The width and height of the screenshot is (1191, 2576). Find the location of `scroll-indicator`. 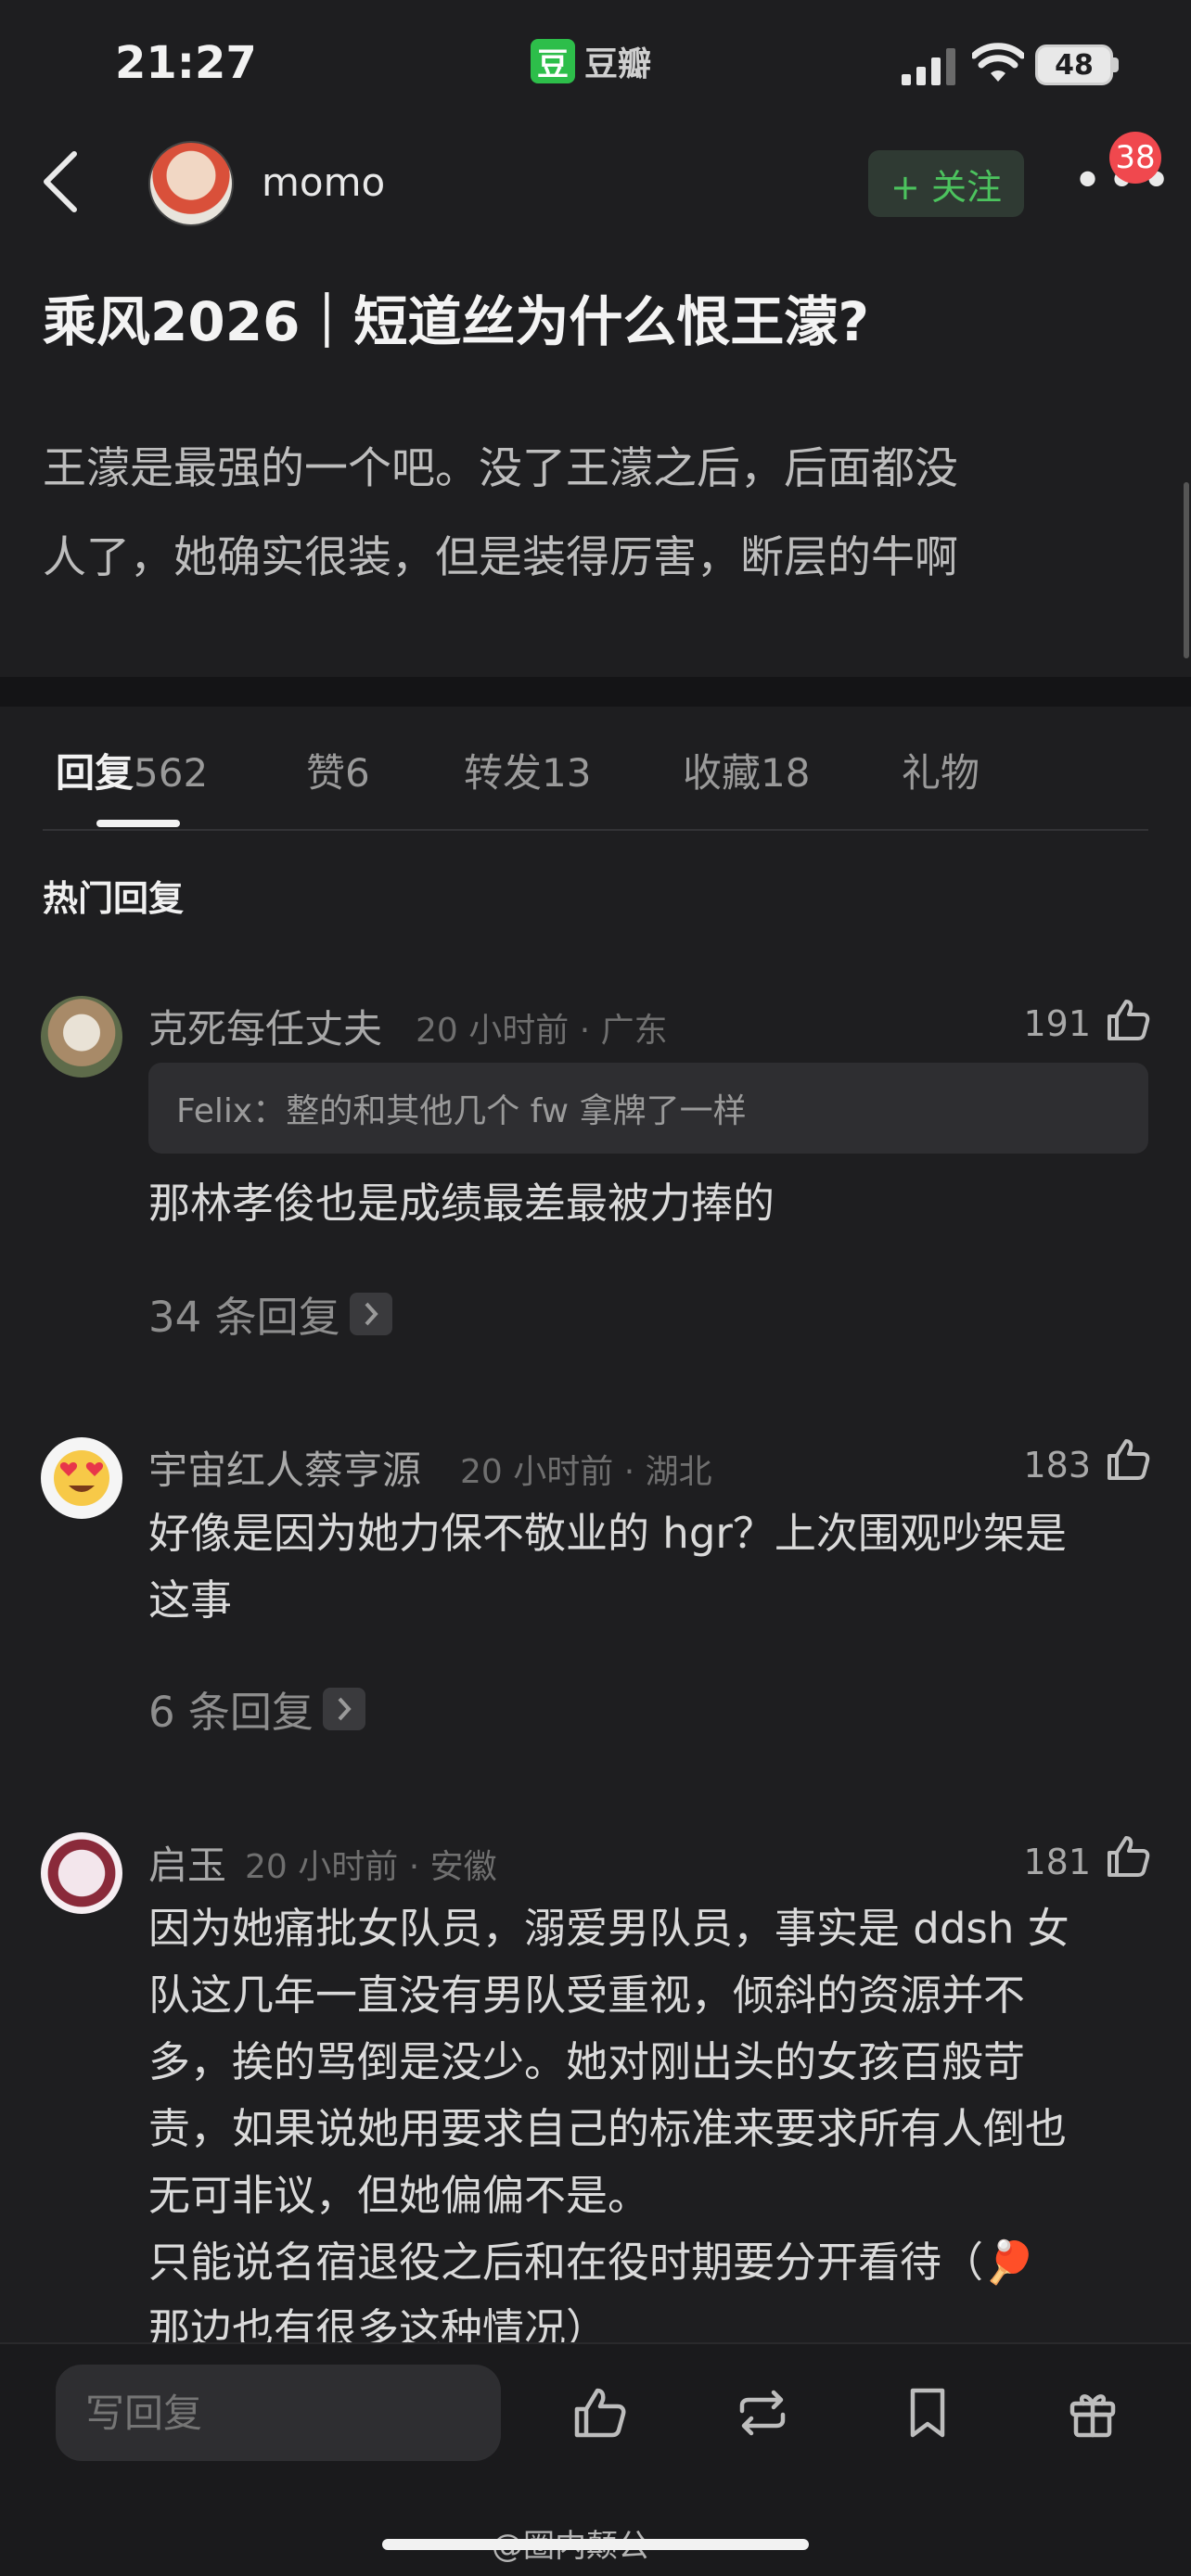

scroll-indicator is located at coordinates (1186, 570).